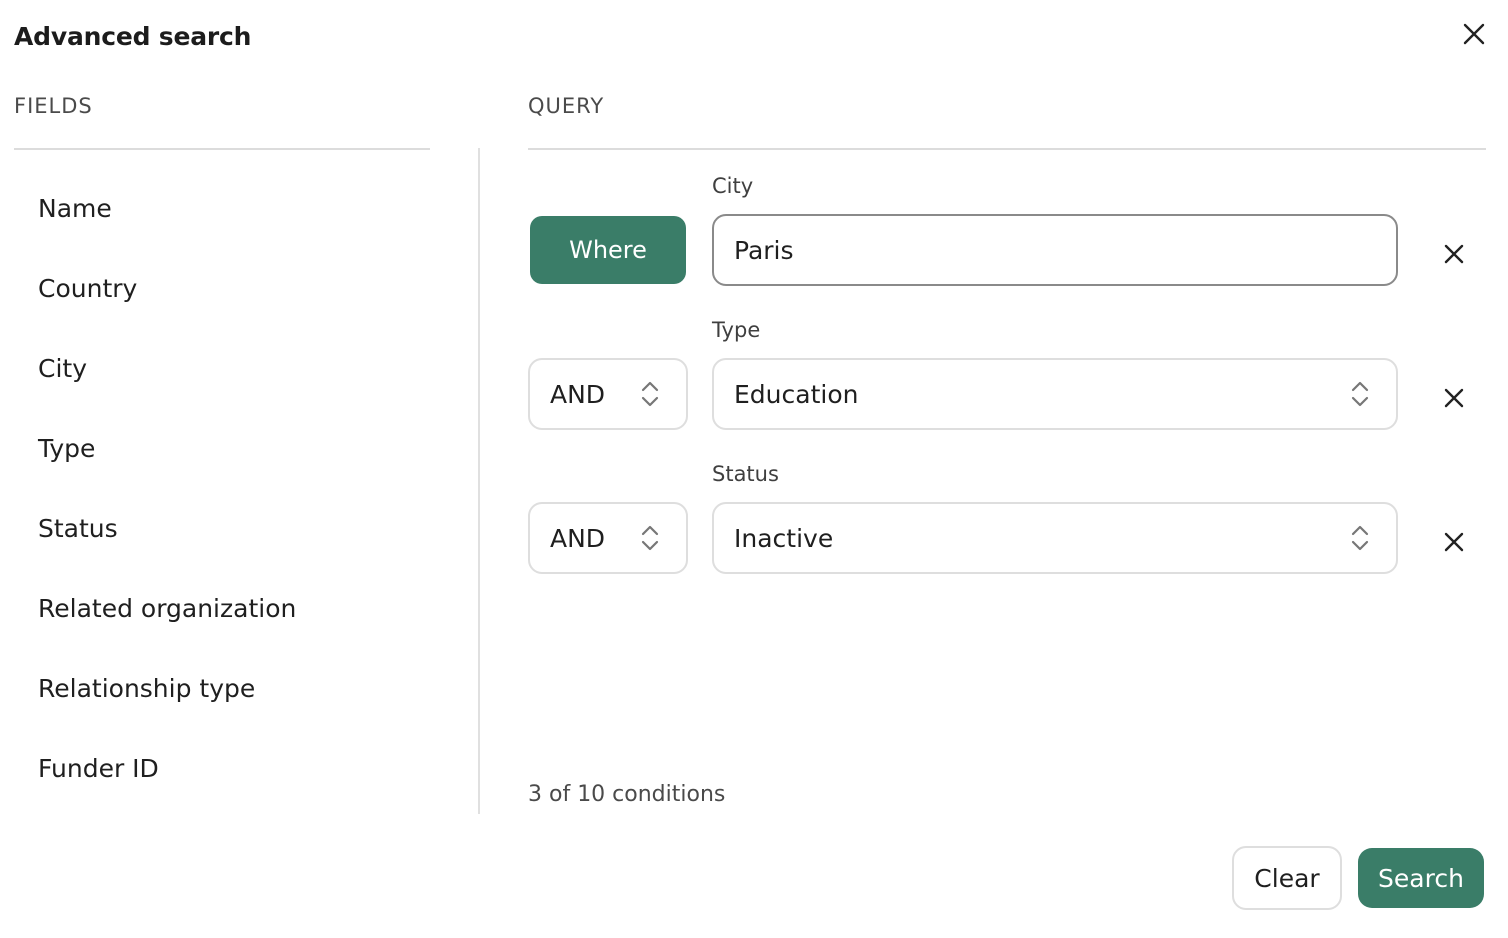 The image size is (1508, 938). I want to click on dialog-title: Advanced search, so click(133, 36).